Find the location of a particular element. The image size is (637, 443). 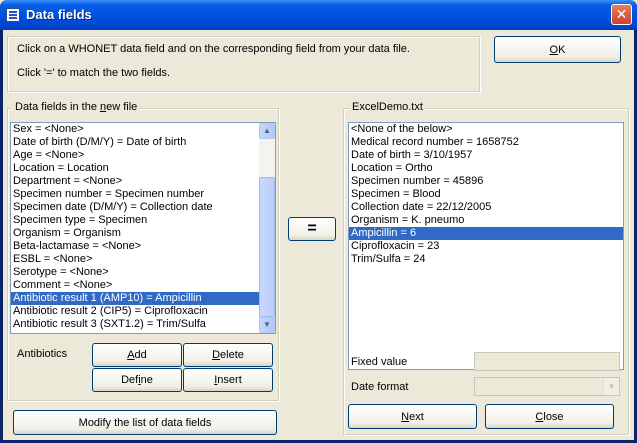

insert-antibiotic-button: Insert is located at coordinates (228, 380).